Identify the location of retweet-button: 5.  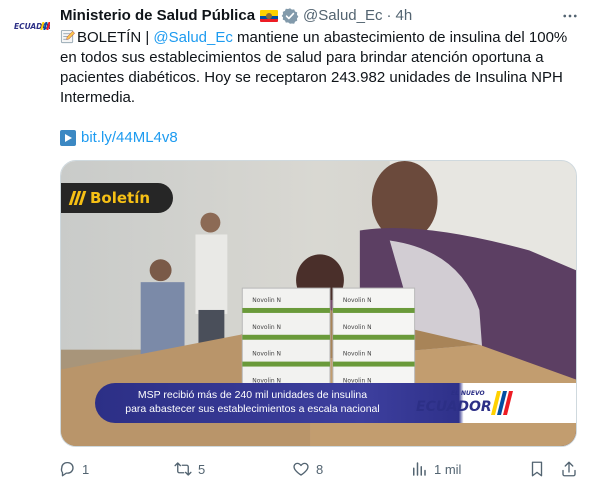
(189, 469).